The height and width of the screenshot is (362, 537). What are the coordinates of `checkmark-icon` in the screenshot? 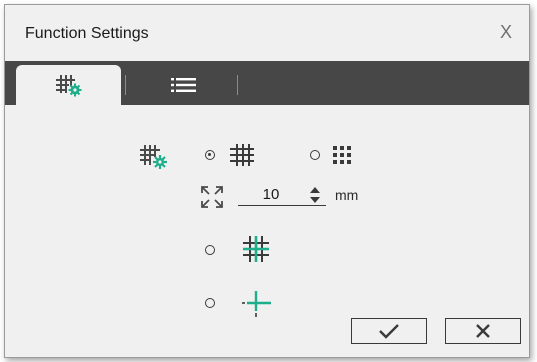 It's located at (389, 331).